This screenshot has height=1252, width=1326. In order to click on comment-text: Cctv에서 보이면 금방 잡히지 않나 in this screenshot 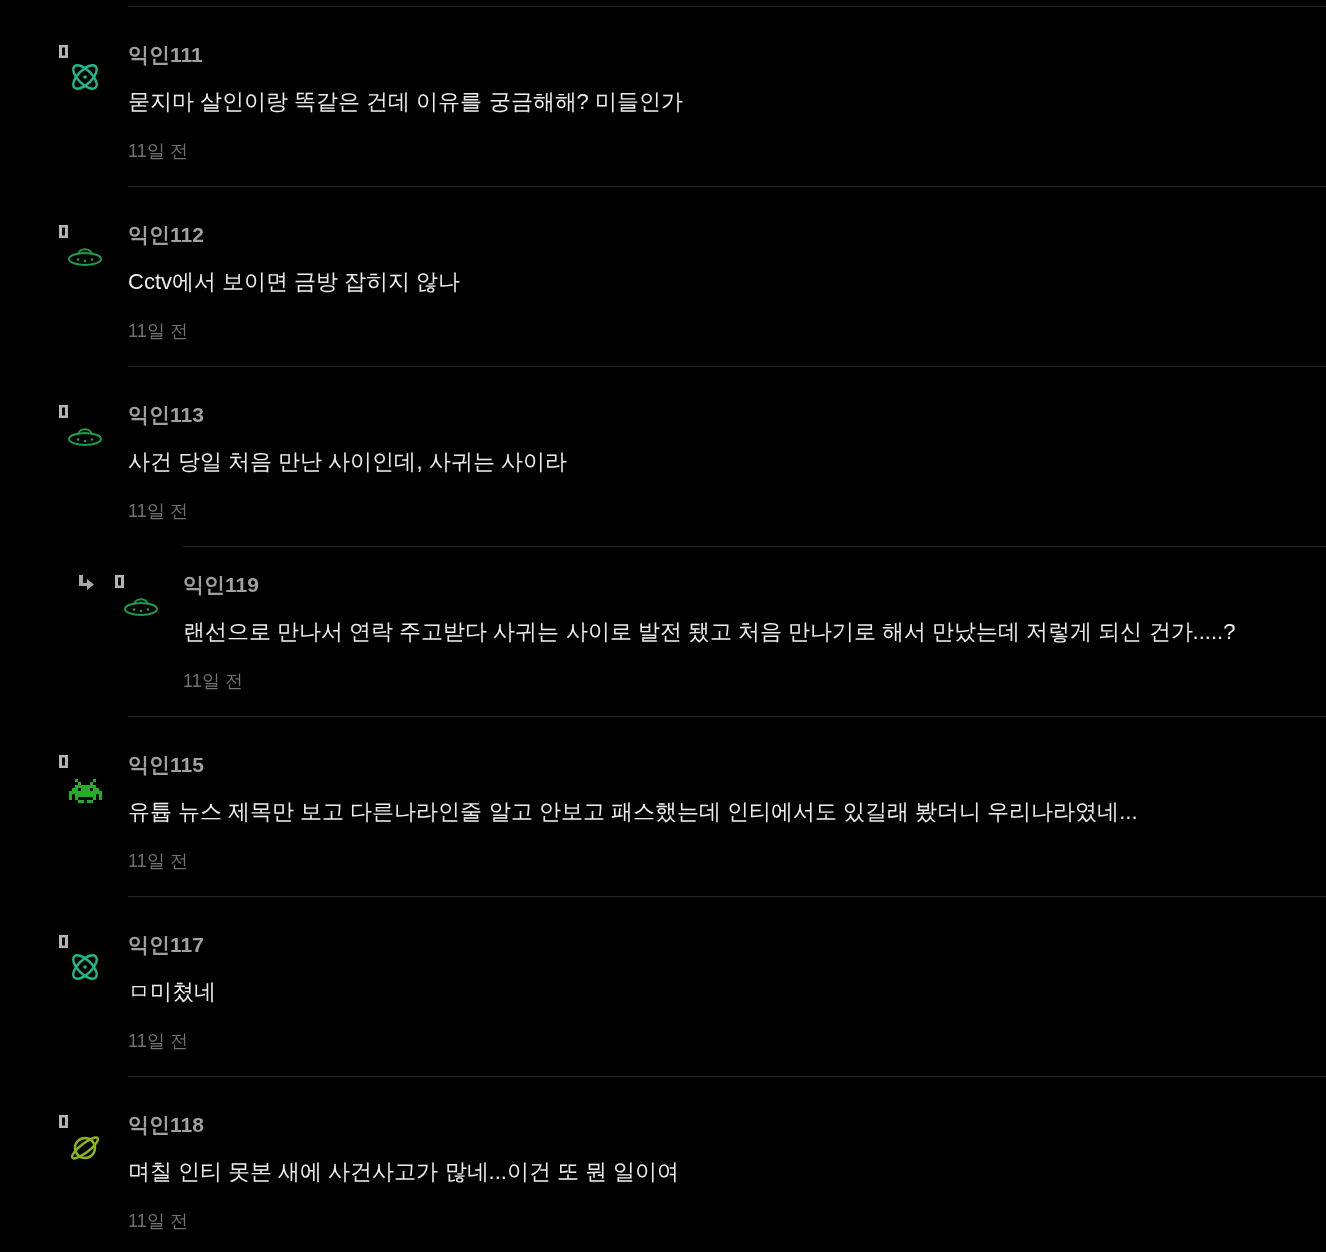, I will do `click(295, 282)`.